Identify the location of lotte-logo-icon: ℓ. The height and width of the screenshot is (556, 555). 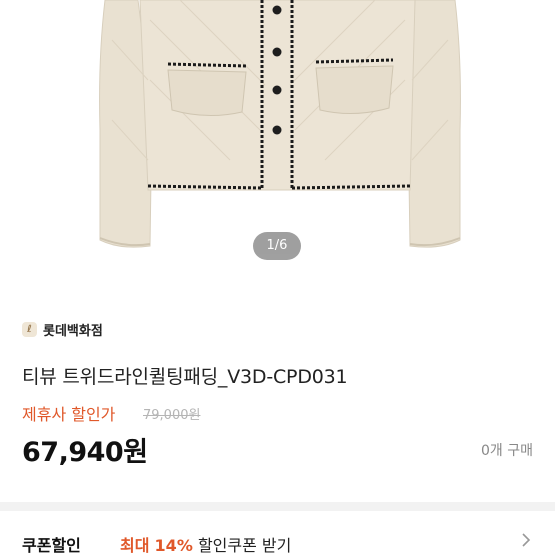
(29, 329).